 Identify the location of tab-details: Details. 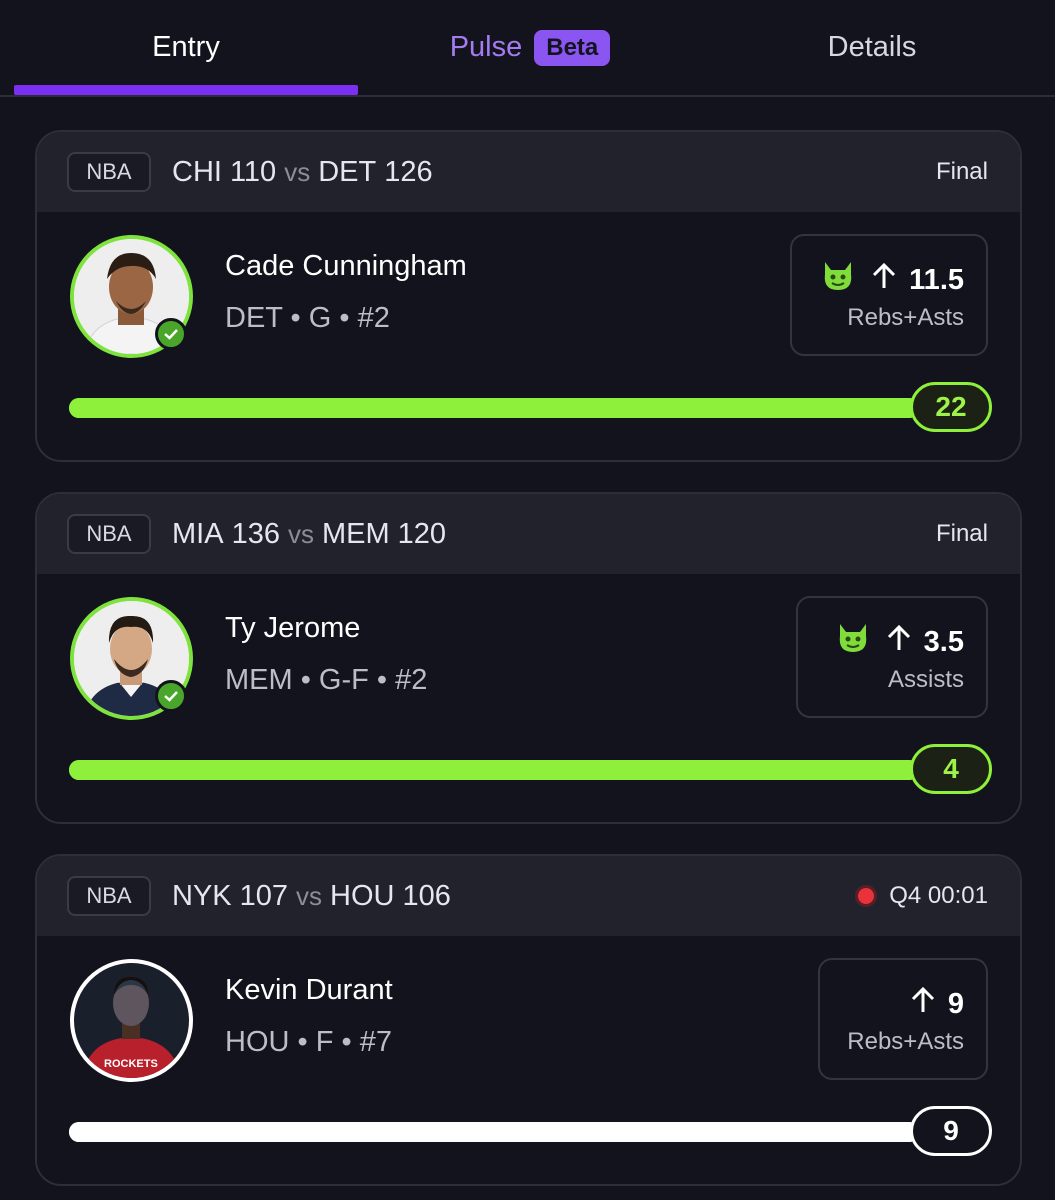
(872, 47).